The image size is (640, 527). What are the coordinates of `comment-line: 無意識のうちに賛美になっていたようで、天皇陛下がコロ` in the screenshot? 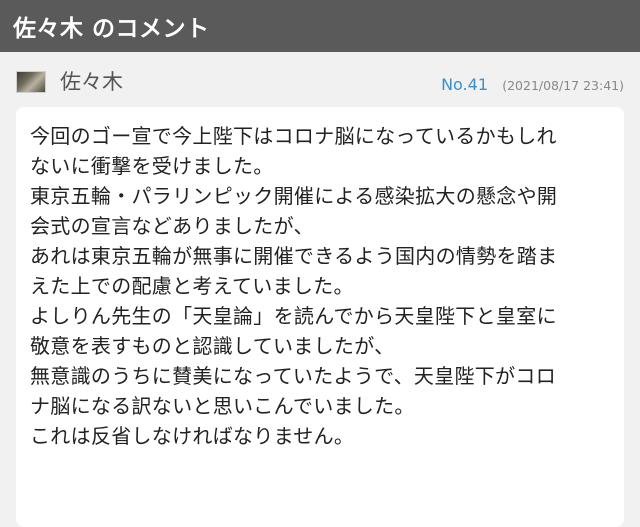 It's located at (293, 376).